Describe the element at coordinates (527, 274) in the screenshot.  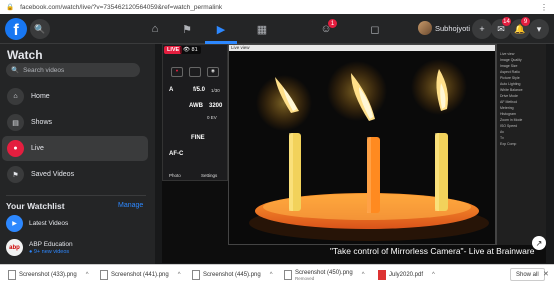
I see `show-all-button: Show all` at that location.